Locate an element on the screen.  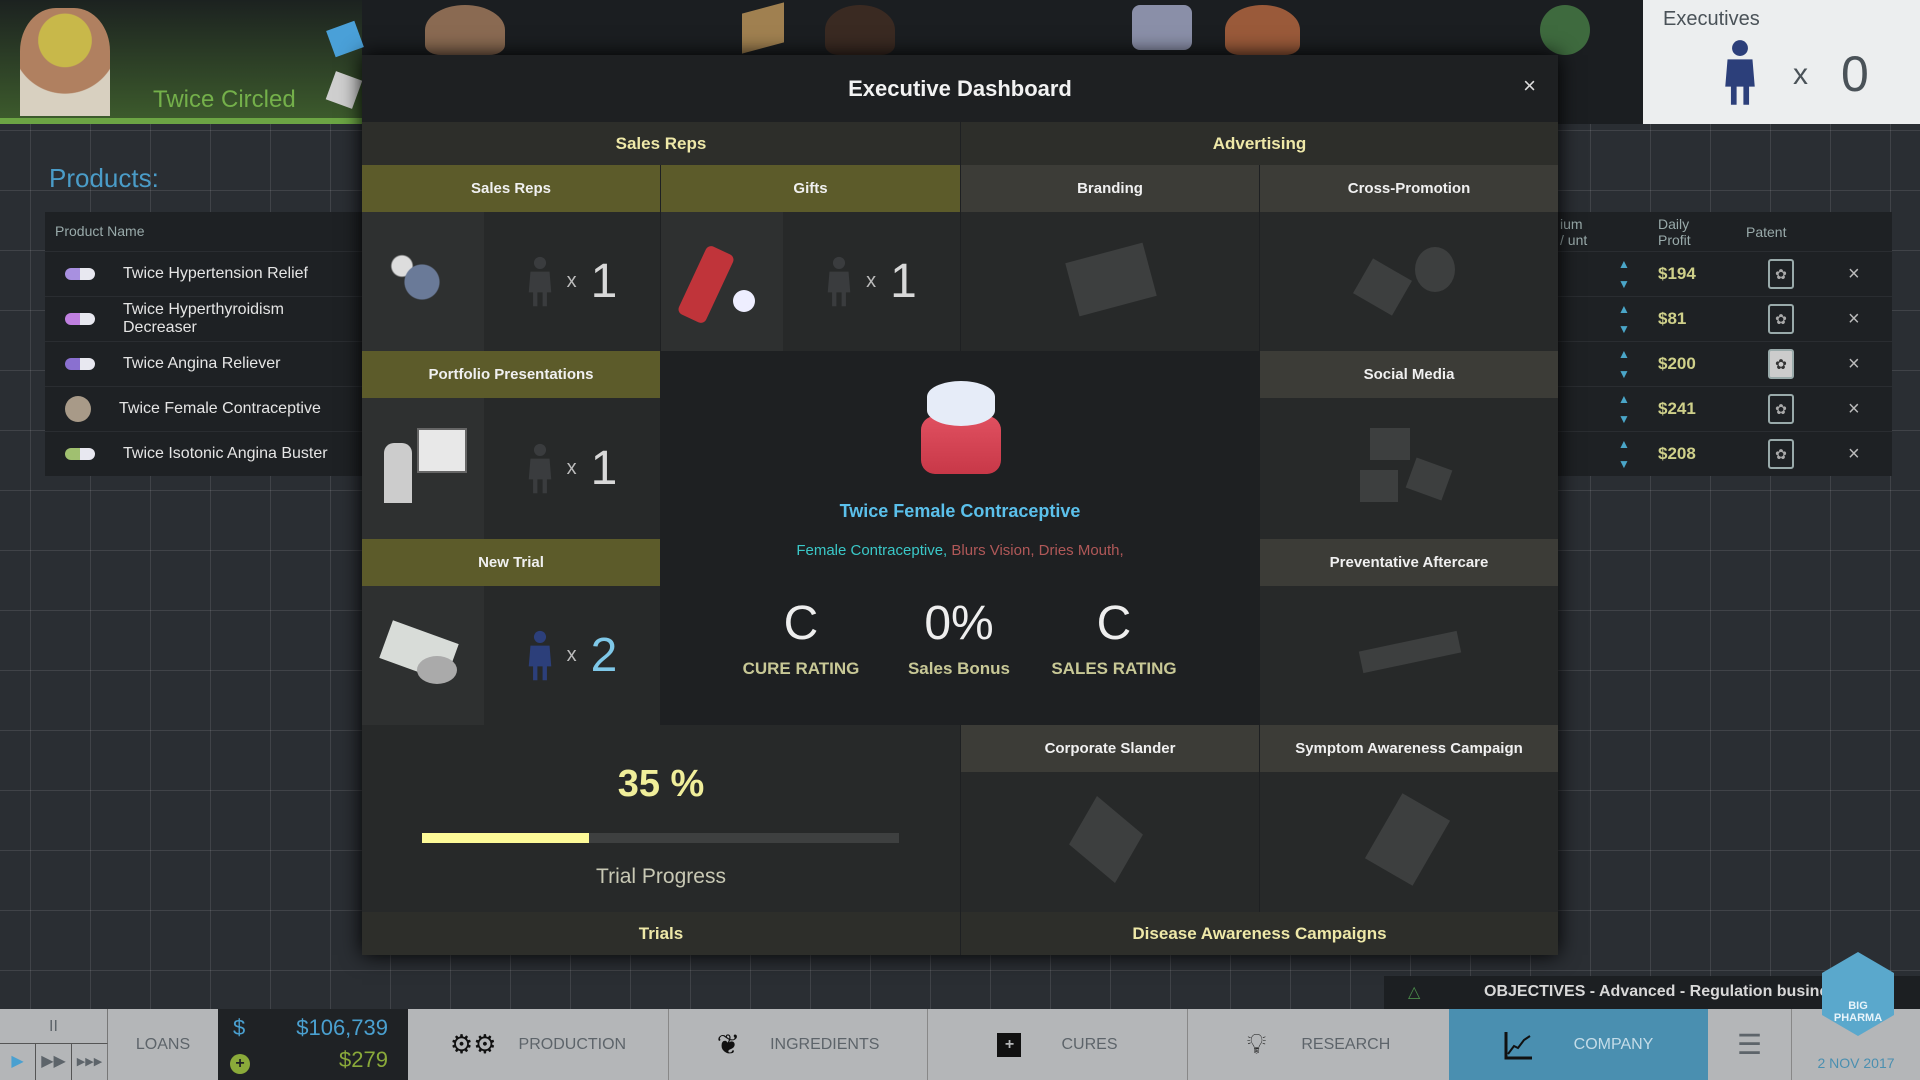
product-row: Twice Hyperthyroidism Decreaser is located at coordinates (203, 318).